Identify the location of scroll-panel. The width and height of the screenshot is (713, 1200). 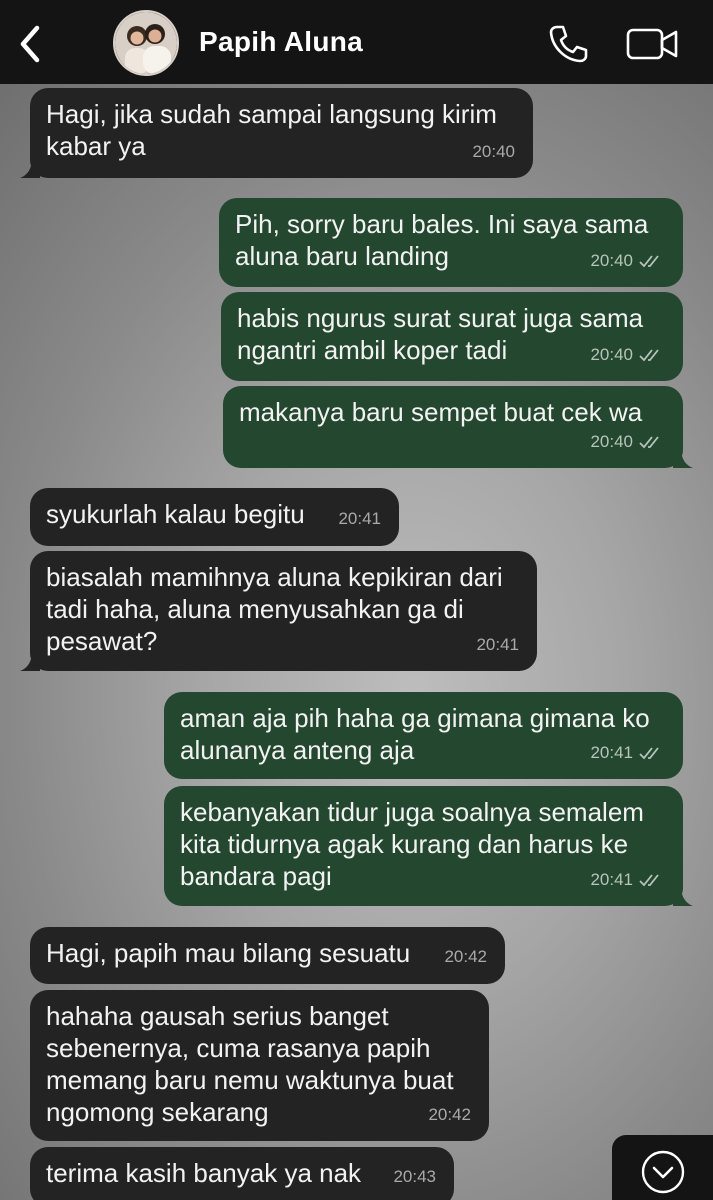
(662, 1167).